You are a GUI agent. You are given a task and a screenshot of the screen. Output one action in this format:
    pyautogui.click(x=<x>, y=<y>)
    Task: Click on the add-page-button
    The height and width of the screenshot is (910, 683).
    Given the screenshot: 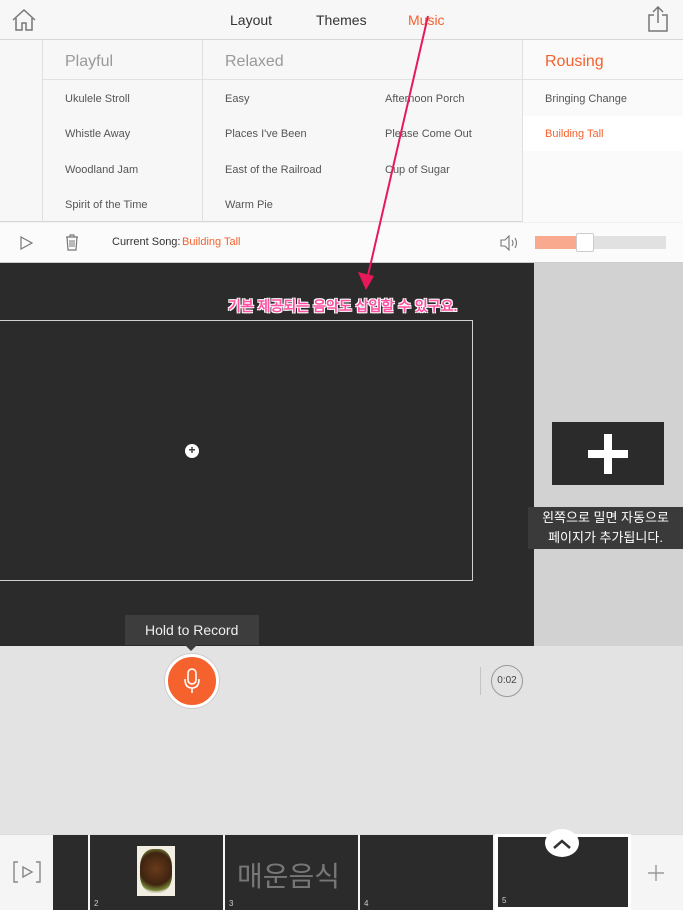 What is the action you would take?
    pyautogui.click(x=608, y=453)
    